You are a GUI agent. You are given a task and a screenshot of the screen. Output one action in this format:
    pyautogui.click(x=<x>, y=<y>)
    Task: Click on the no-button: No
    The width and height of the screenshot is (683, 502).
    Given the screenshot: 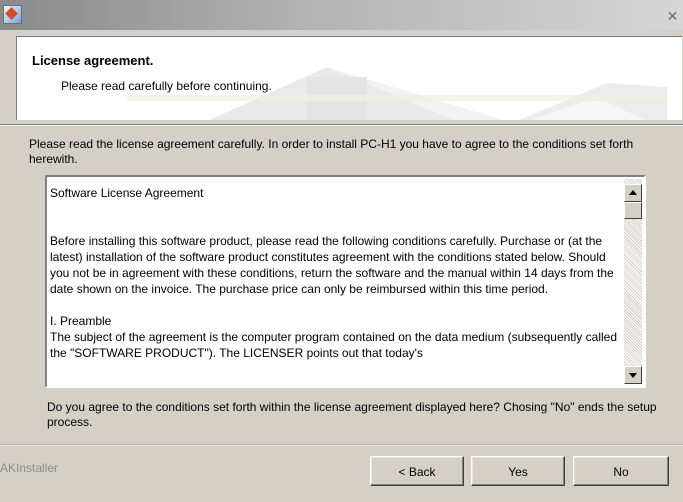 What is the action you would take?
    pyautogui.click(x=621, y=471)
    